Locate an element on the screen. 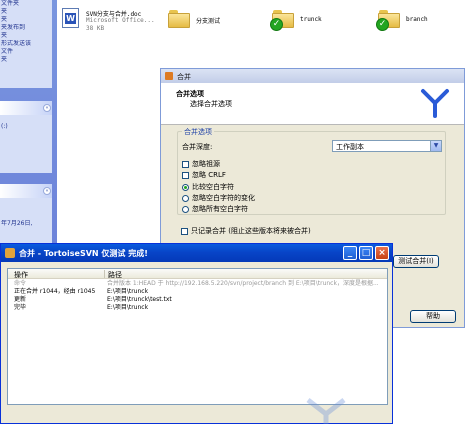 The width and height of the screenshot is (465, 424). details-modified-date: 年7月26日, is located at coordinates (17, 223).